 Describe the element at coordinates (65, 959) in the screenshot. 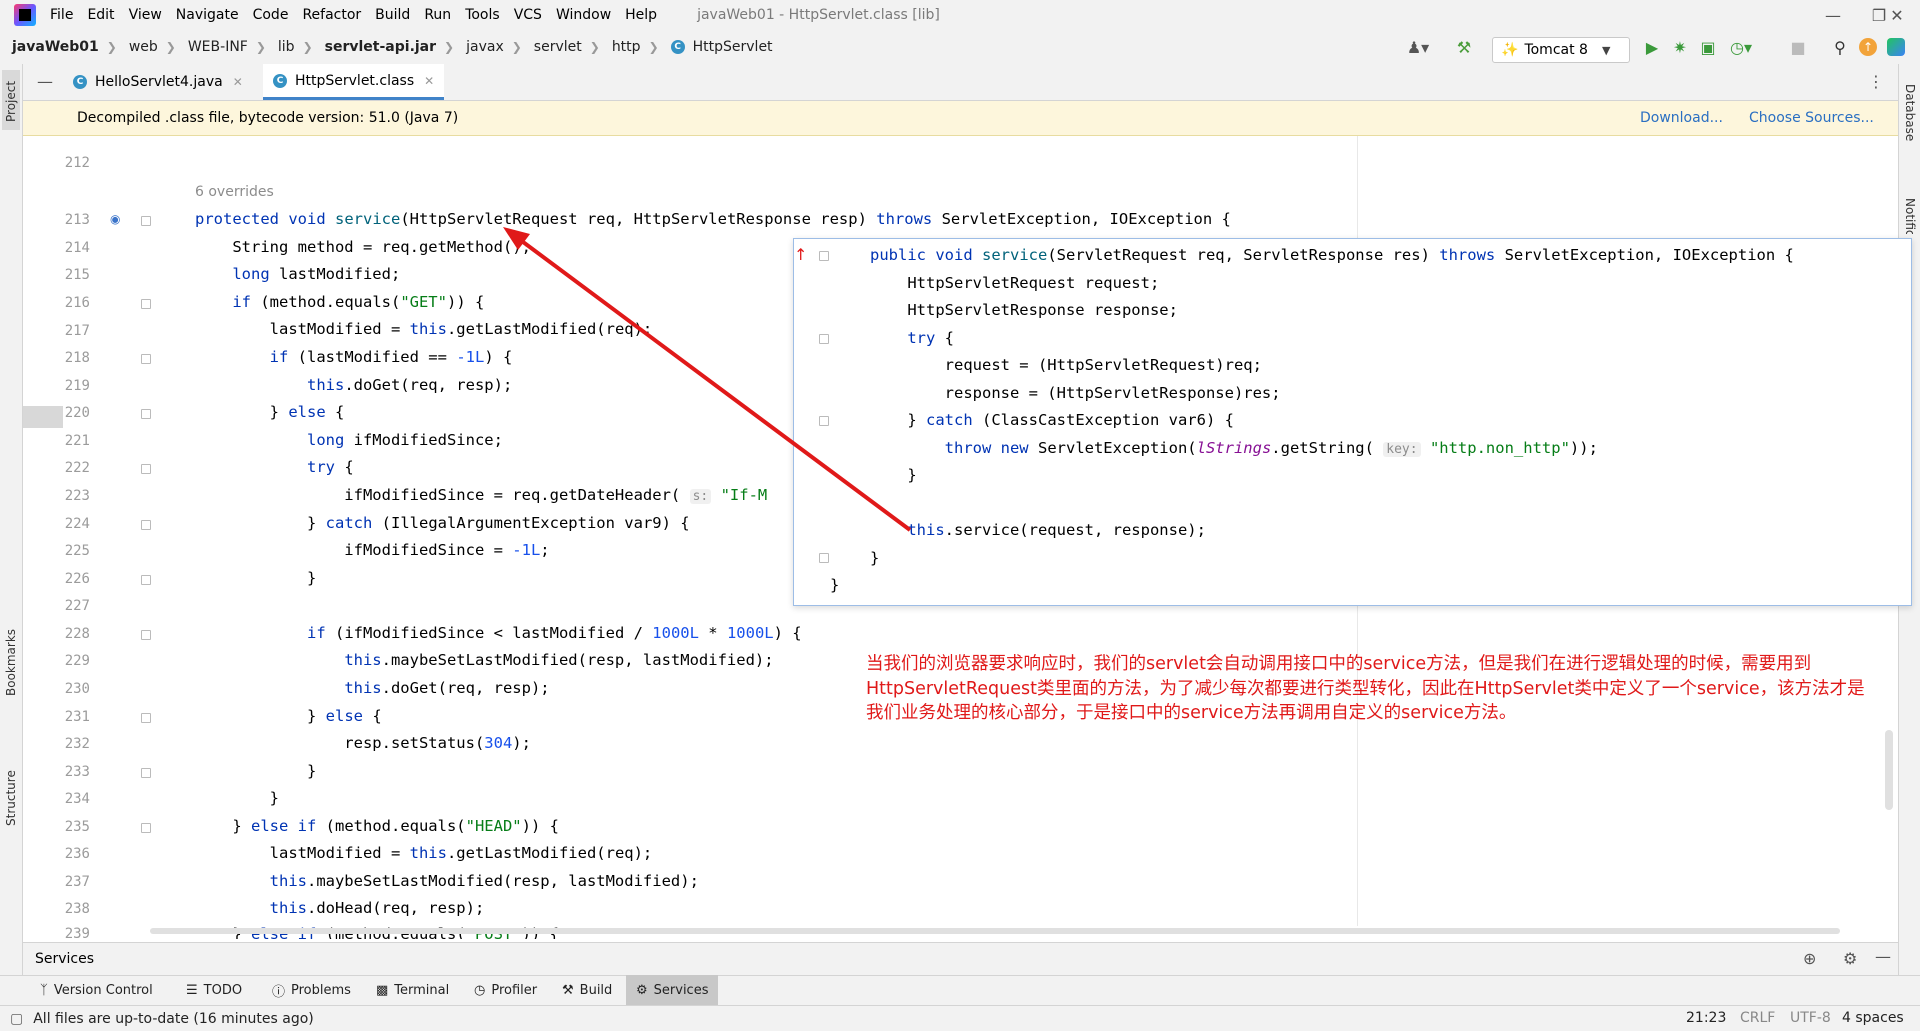

I see `services-title: Services` at that location.